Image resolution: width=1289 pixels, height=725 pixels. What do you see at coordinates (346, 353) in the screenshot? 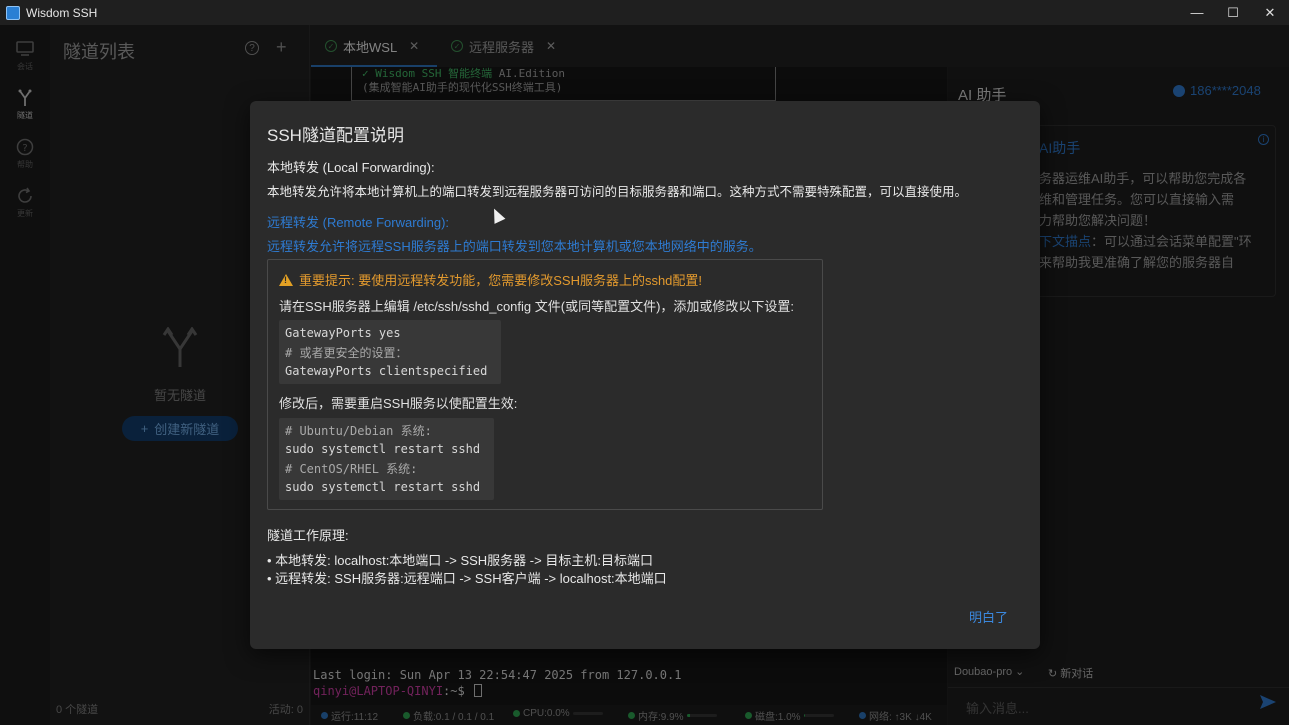
I see `code-comment: # 或者更安全的设置：` at bounding box center [346, 353].